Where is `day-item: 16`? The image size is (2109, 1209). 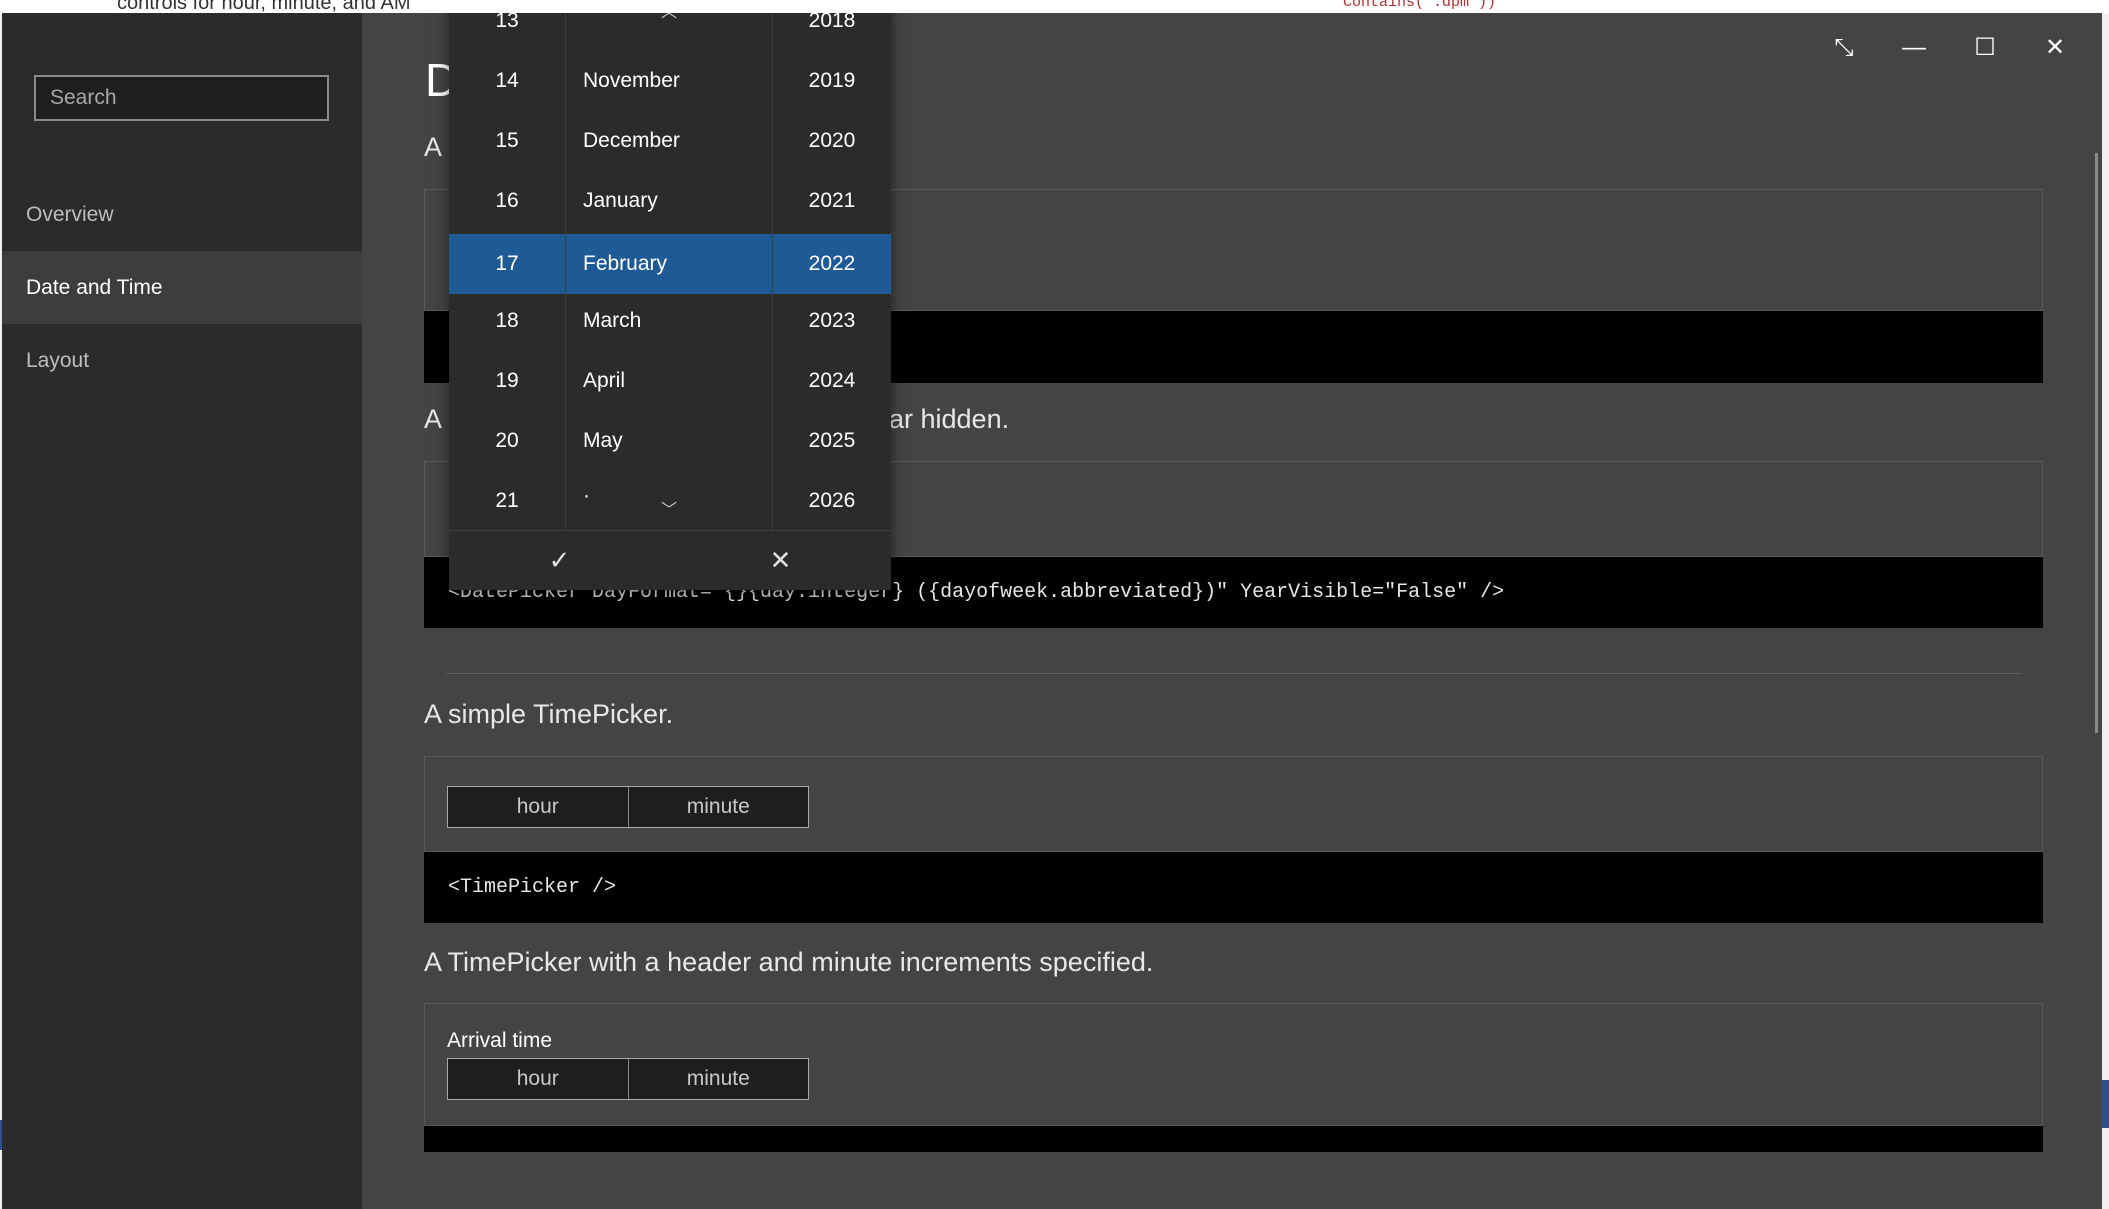 day-item: 16 is located at coordinates (507, 201).